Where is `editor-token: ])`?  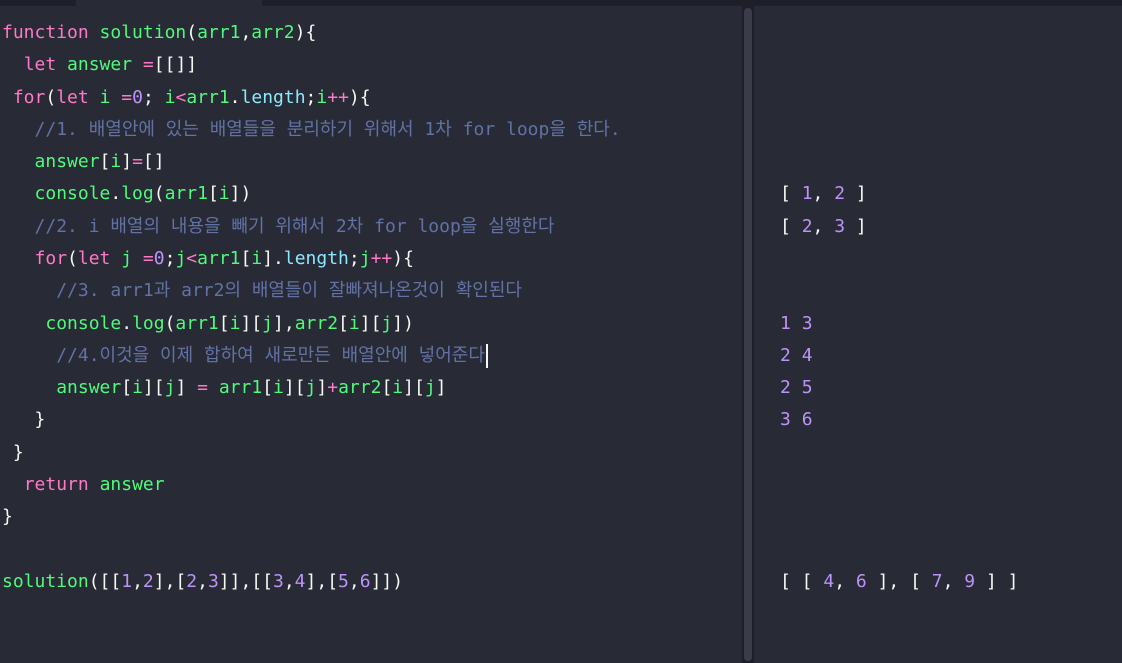
editor-token: ]) is located at coordinates (240, 193).